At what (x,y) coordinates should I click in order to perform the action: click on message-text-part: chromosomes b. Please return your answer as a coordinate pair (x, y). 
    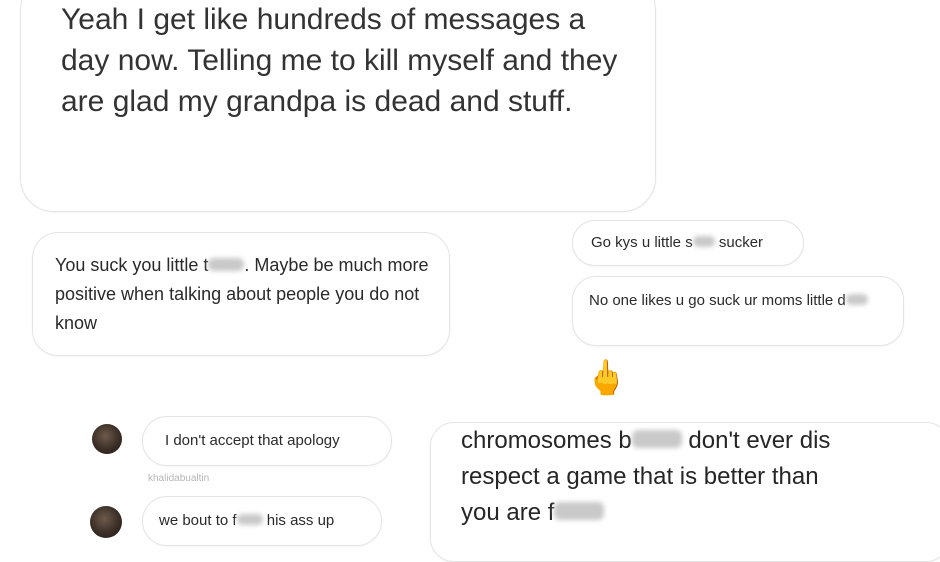
    Looking at the image, I should click on (546, 440).